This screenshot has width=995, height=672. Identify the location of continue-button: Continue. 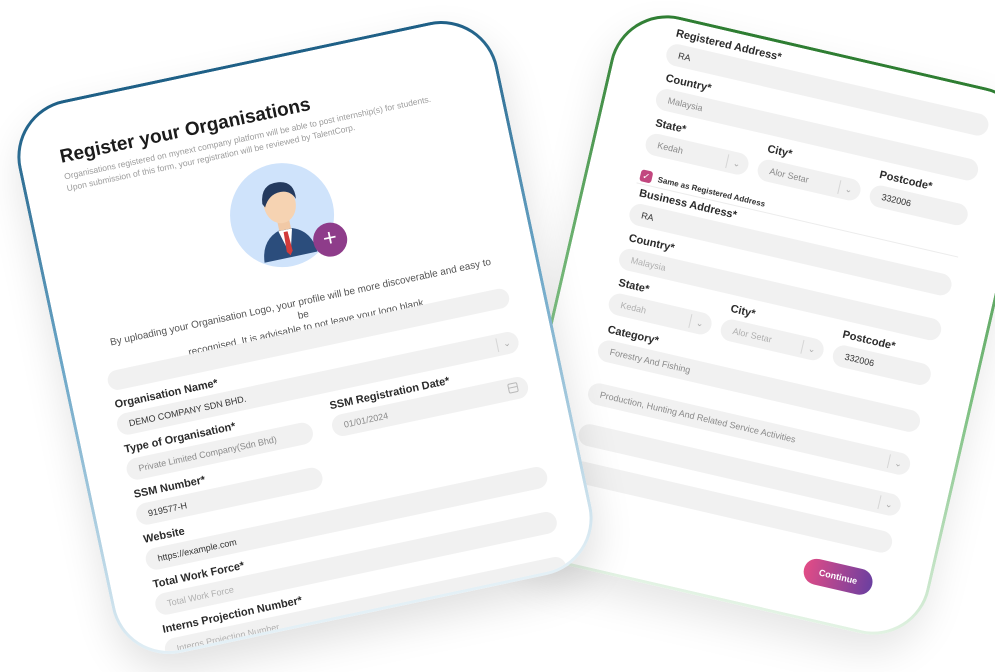
(838, 577).